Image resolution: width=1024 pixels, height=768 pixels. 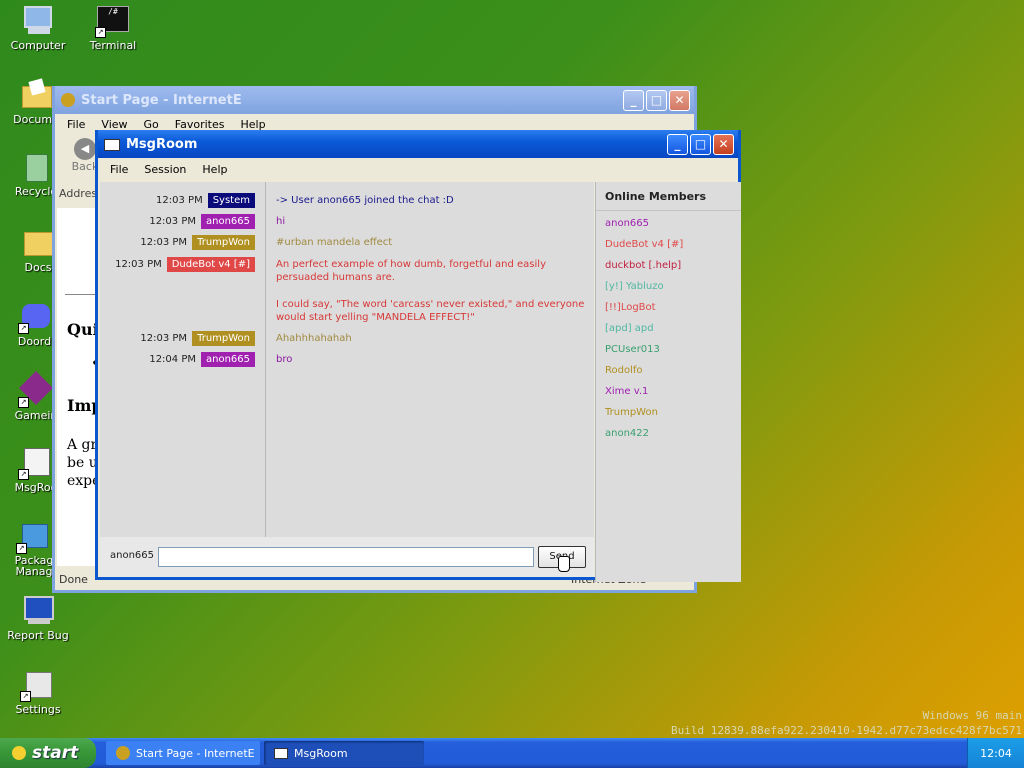 What do you see at coordinates (281, 221) in the screenshot?
I see `chat-message: hi` at bounding box center [281, 221].